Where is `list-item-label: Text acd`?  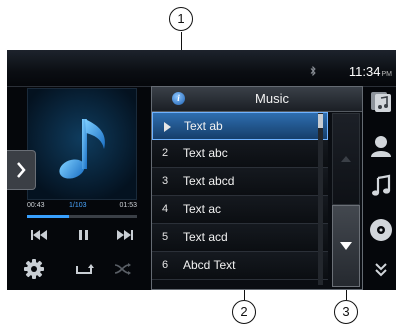 list-item-label: Text acd is located at coordinates (205, 237).